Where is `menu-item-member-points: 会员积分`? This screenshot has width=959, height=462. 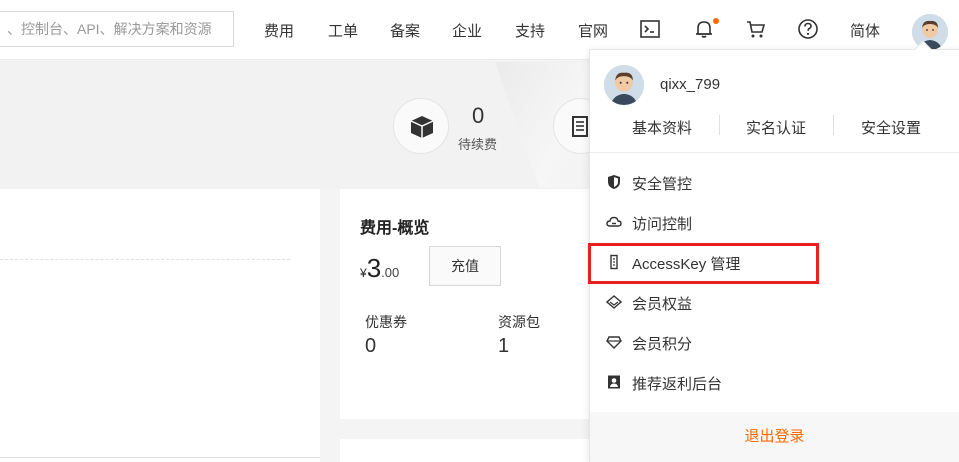
menu-item-member-points: 会员积分 is located at coordinates (774, 342).